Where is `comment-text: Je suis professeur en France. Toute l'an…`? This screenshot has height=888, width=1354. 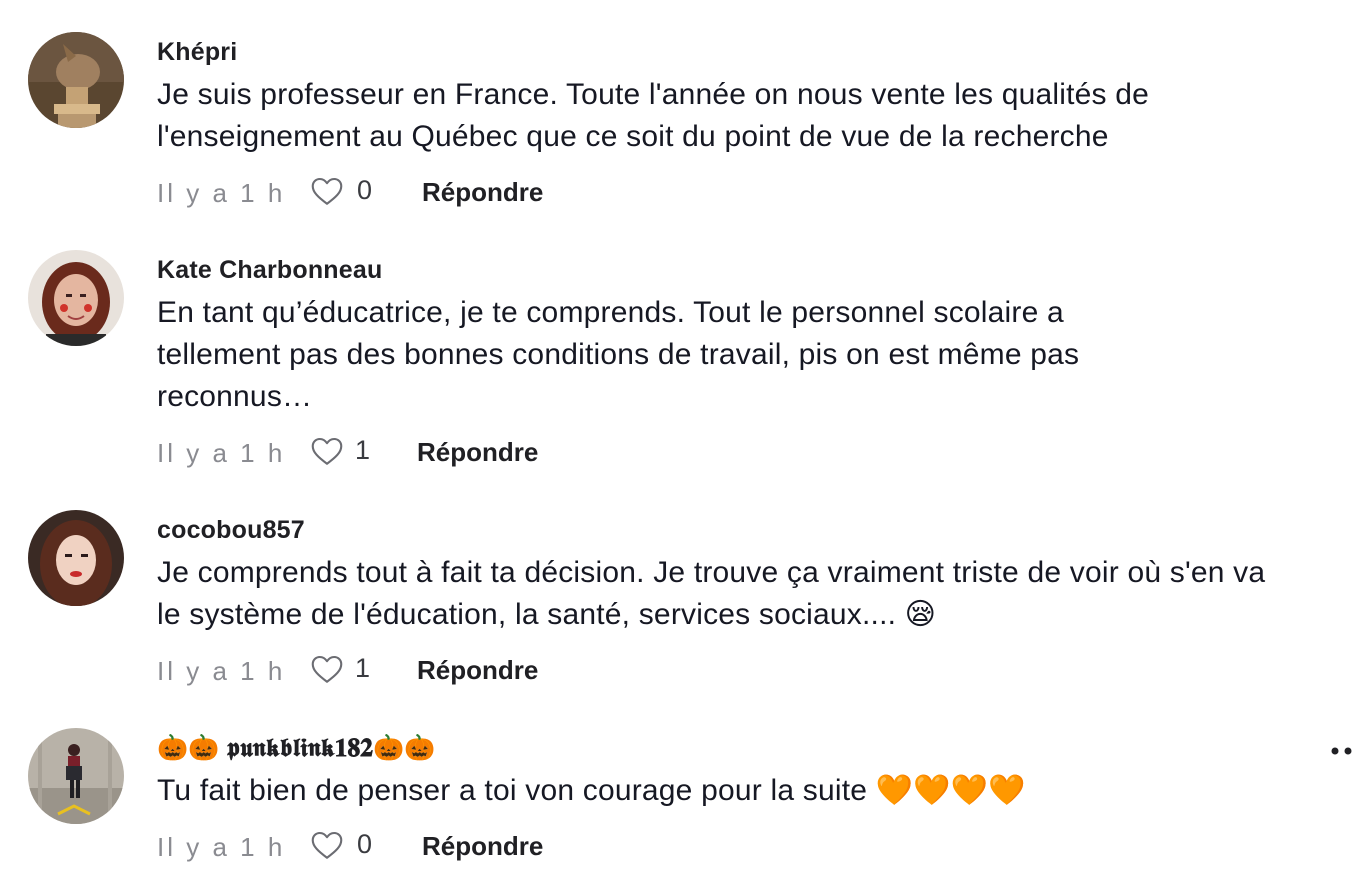
comment-text: Je suis professeur en France. Toute l'an… is located at coordinates (653, 115).